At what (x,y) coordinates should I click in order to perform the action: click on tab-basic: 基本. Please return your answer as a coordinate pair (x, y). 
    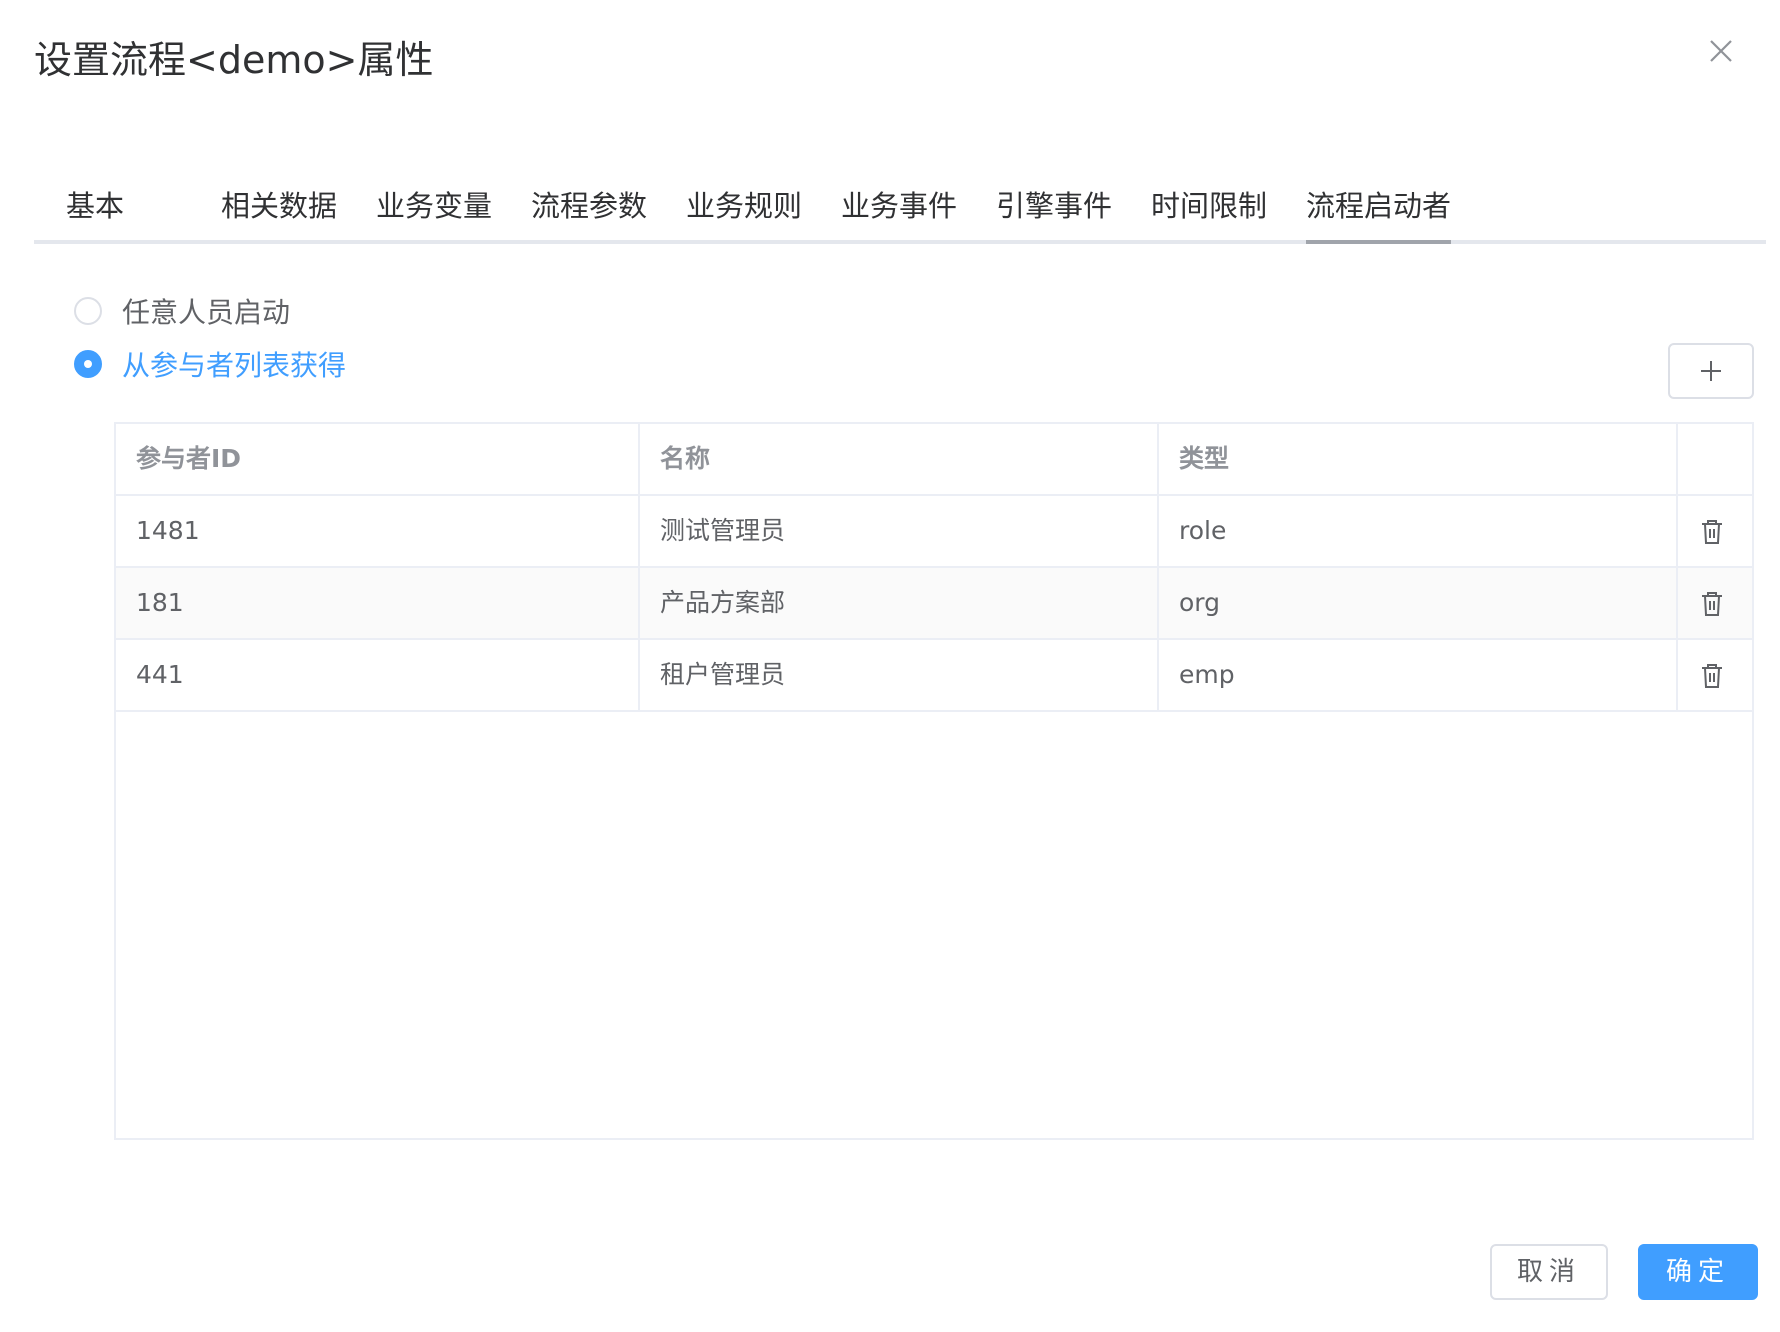
    Looking at the image, I should click on (95, 206).